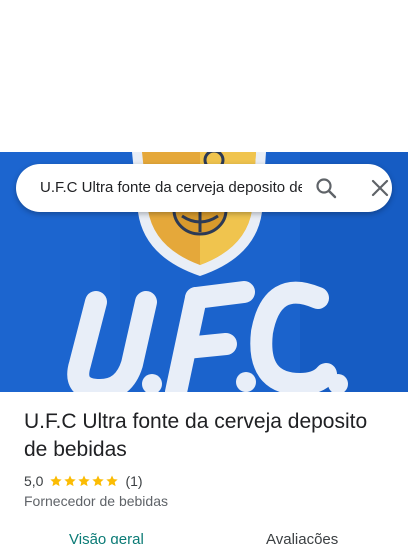  I want to click on star-rating, so click(84, 481).